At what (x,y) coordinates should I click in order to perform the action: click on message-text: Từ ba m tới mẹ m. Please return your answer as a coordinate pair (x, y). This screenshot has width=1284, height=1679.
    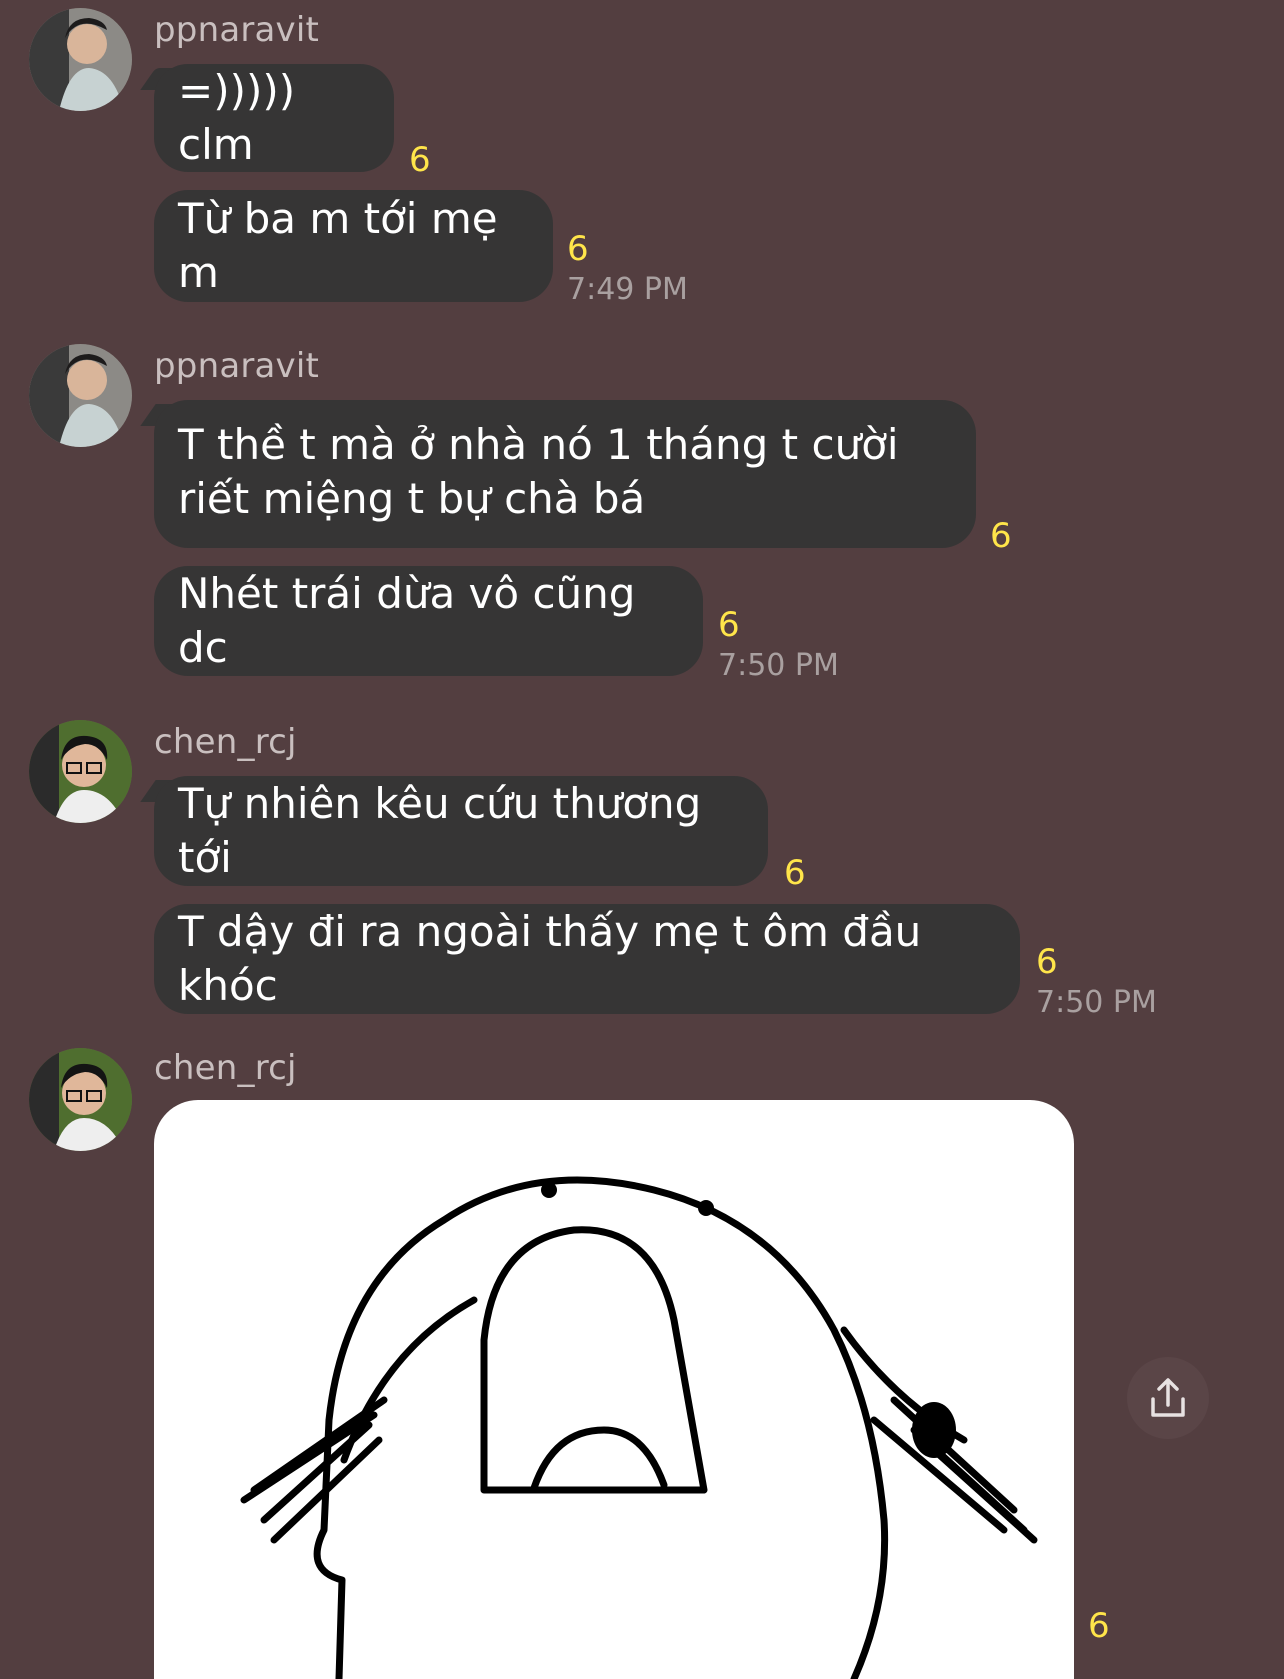
    Looking at the image, I should click on (338, 245).